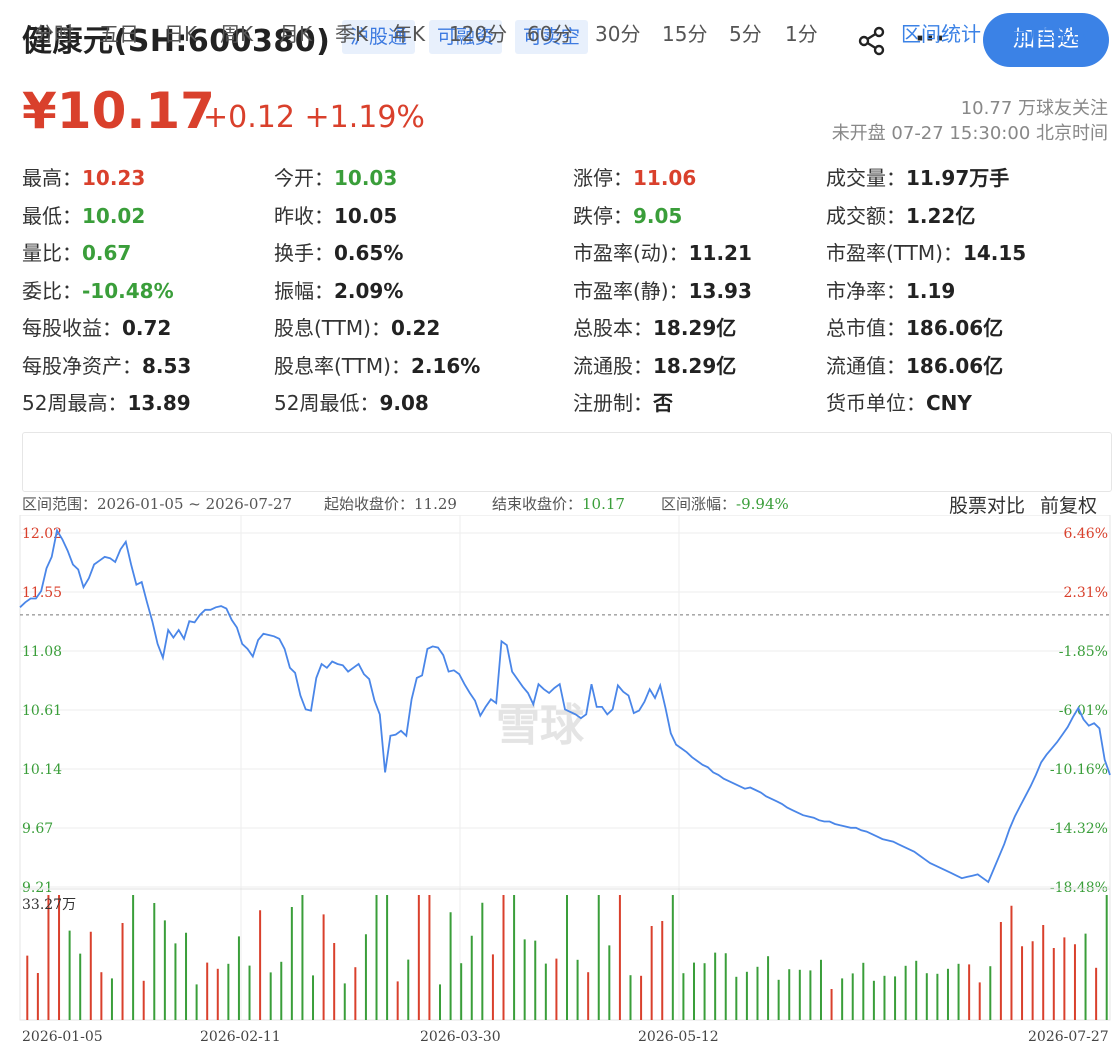  I want to click on stat-value: 10.23, so click(114, 178).